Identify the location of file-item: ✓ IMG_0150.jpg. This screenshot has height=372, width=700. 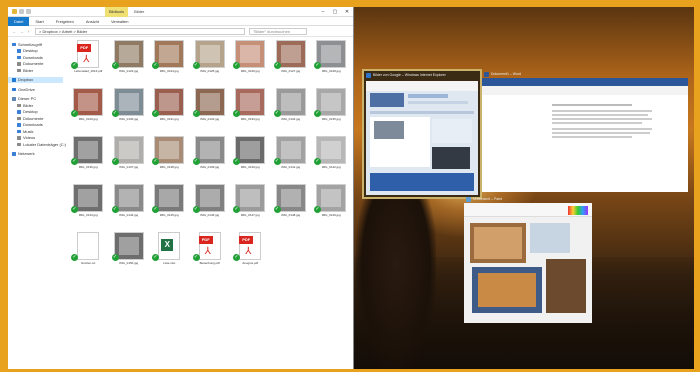
(129, 254).